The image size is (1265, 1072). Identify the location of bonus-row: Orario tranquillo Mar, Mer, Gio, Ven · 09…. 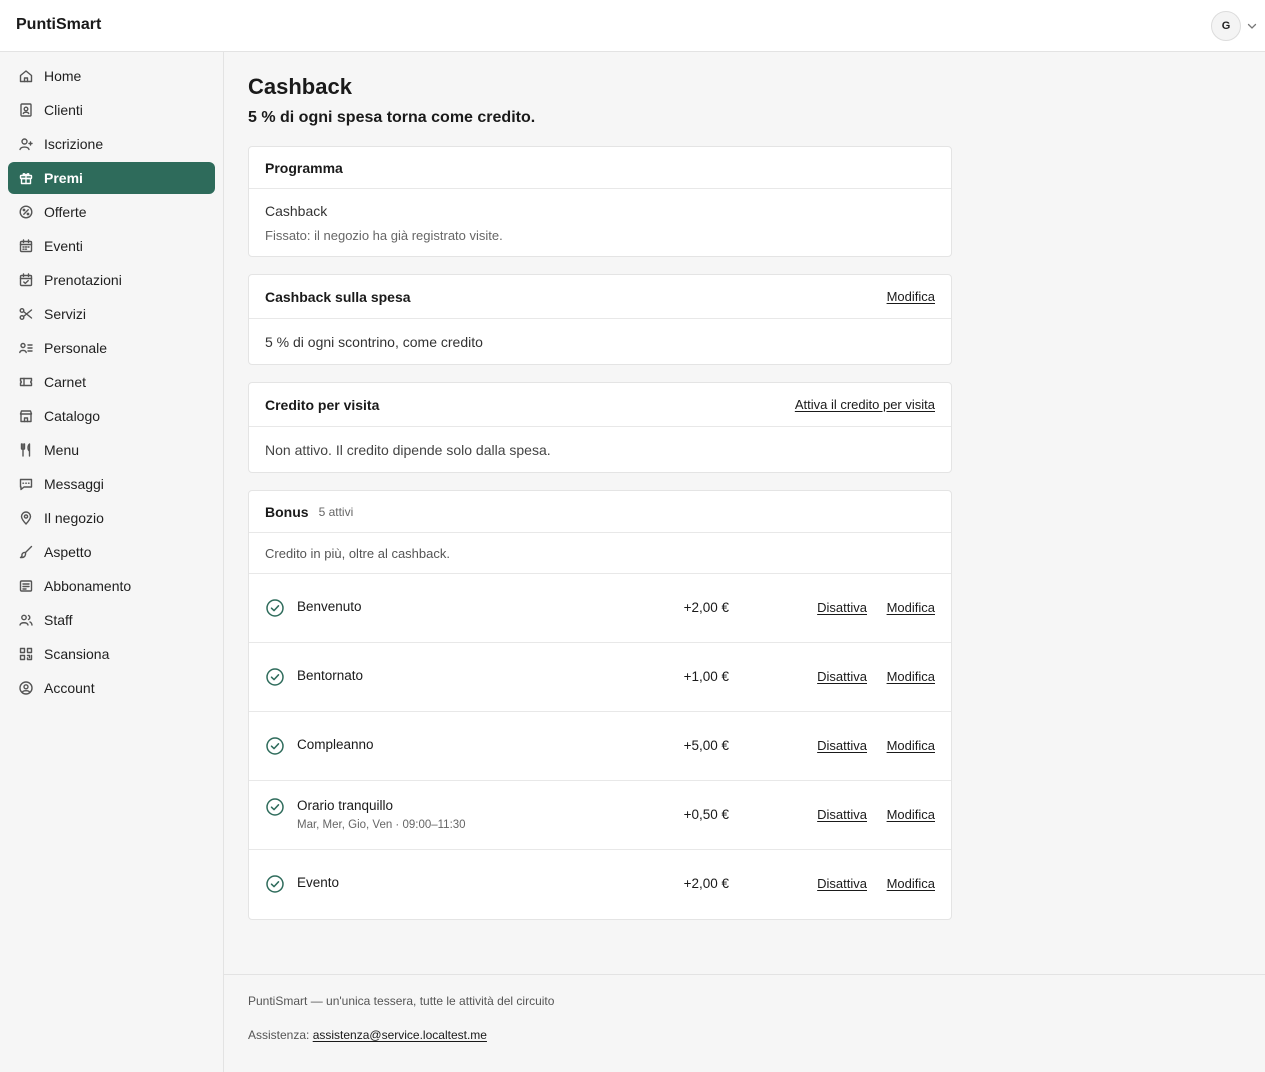
(600, 815).